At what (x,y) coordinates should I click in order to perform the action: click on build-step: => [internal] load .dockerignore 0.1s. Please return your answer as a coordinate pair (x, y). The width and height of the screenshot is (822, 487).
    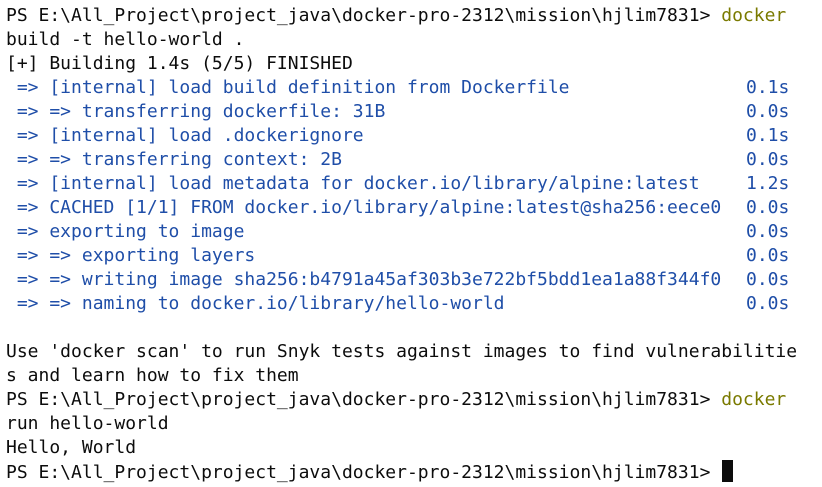
    Looking at the image, I should click on (414, 136).